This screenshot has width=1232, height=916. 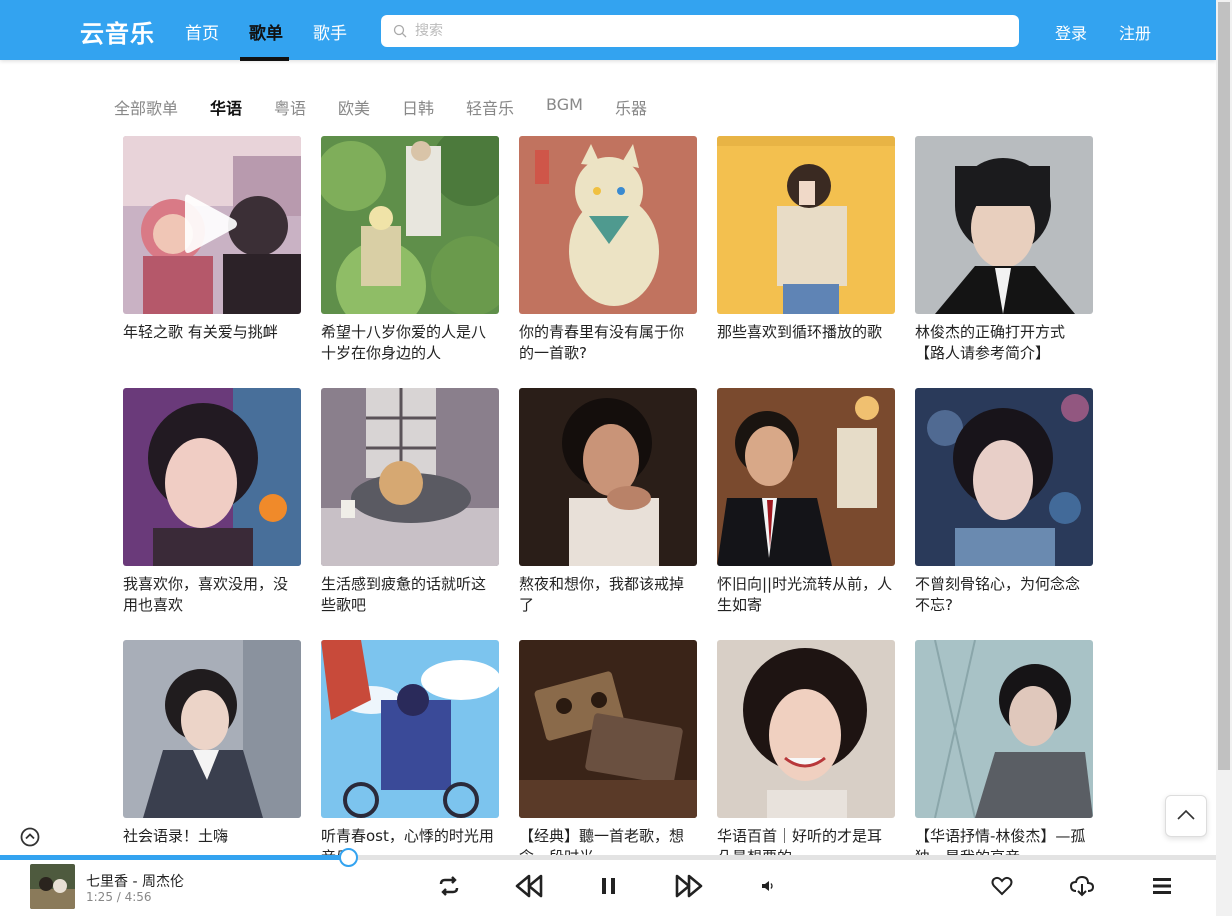 What do you see at coordinates (710, 31) in the screenshot?
I see `search-input` at bounding box center [710, 31].